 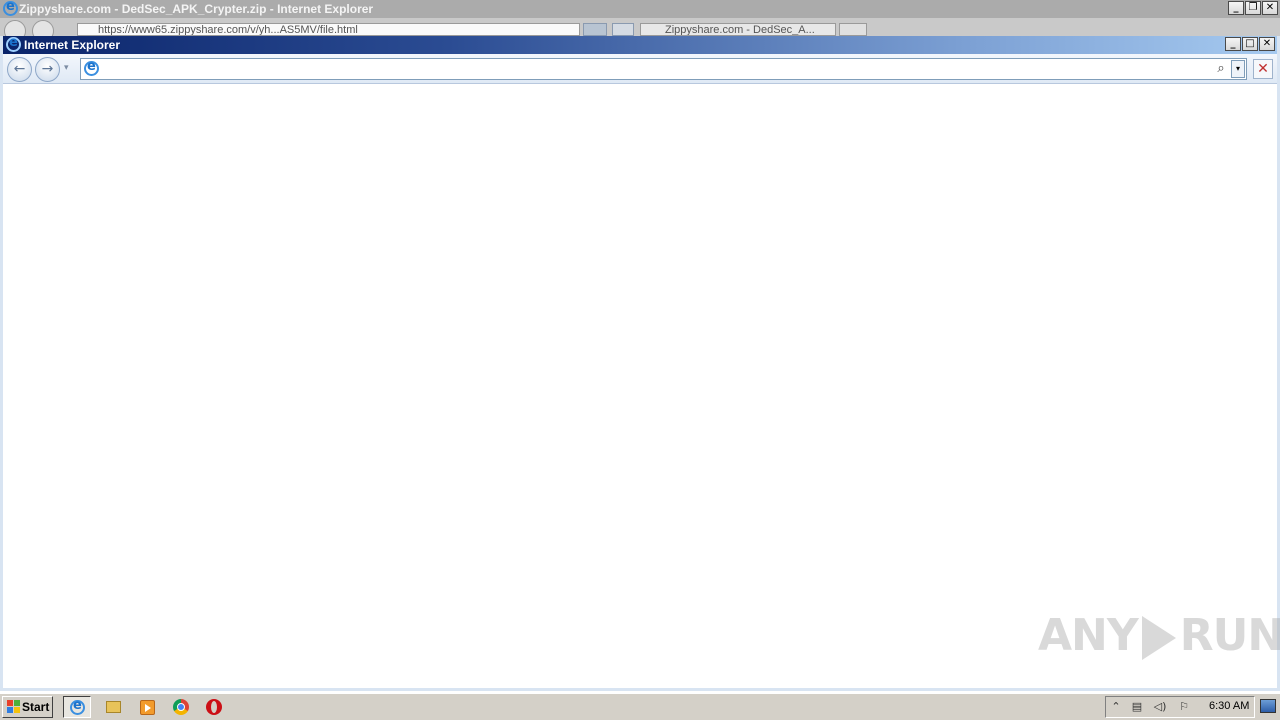 I want to click on folder-icon, so click(x=113, y=707).